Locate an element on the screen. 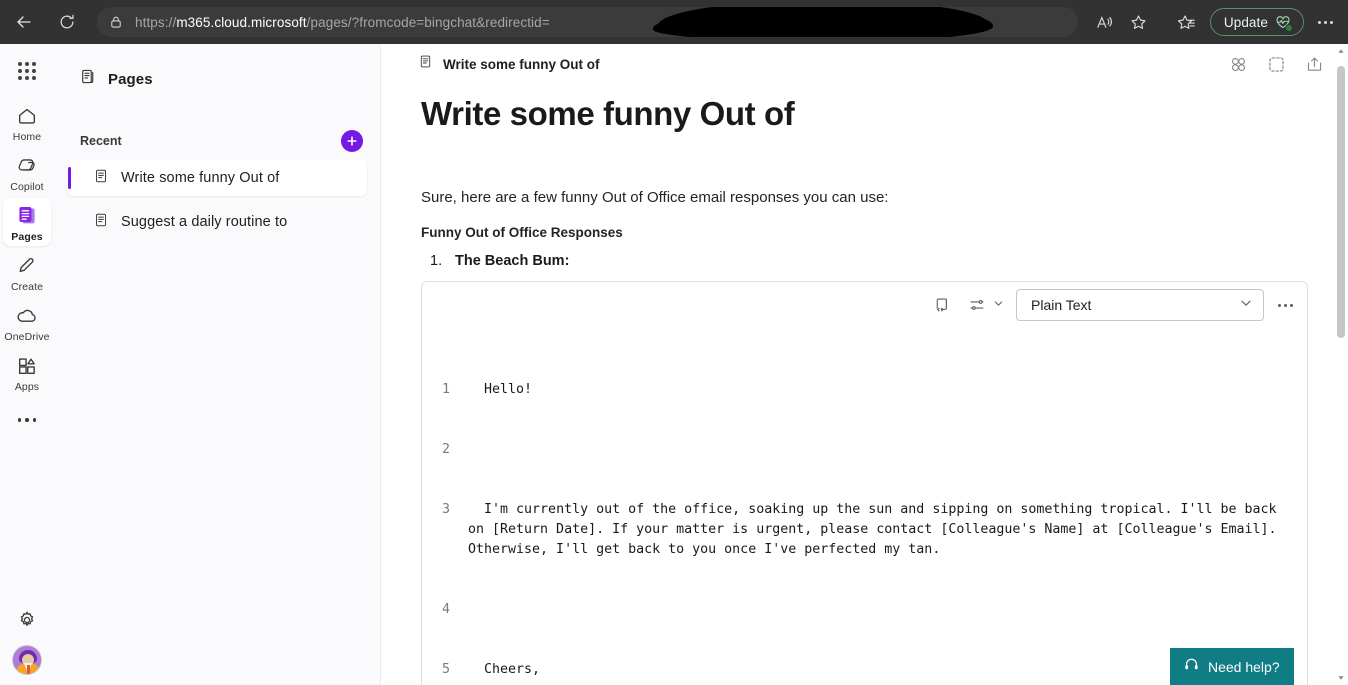 The height and width of the screenshot is (685, 1348). code-toolbar-1: Plain Text is located at coordinates (864, 305).